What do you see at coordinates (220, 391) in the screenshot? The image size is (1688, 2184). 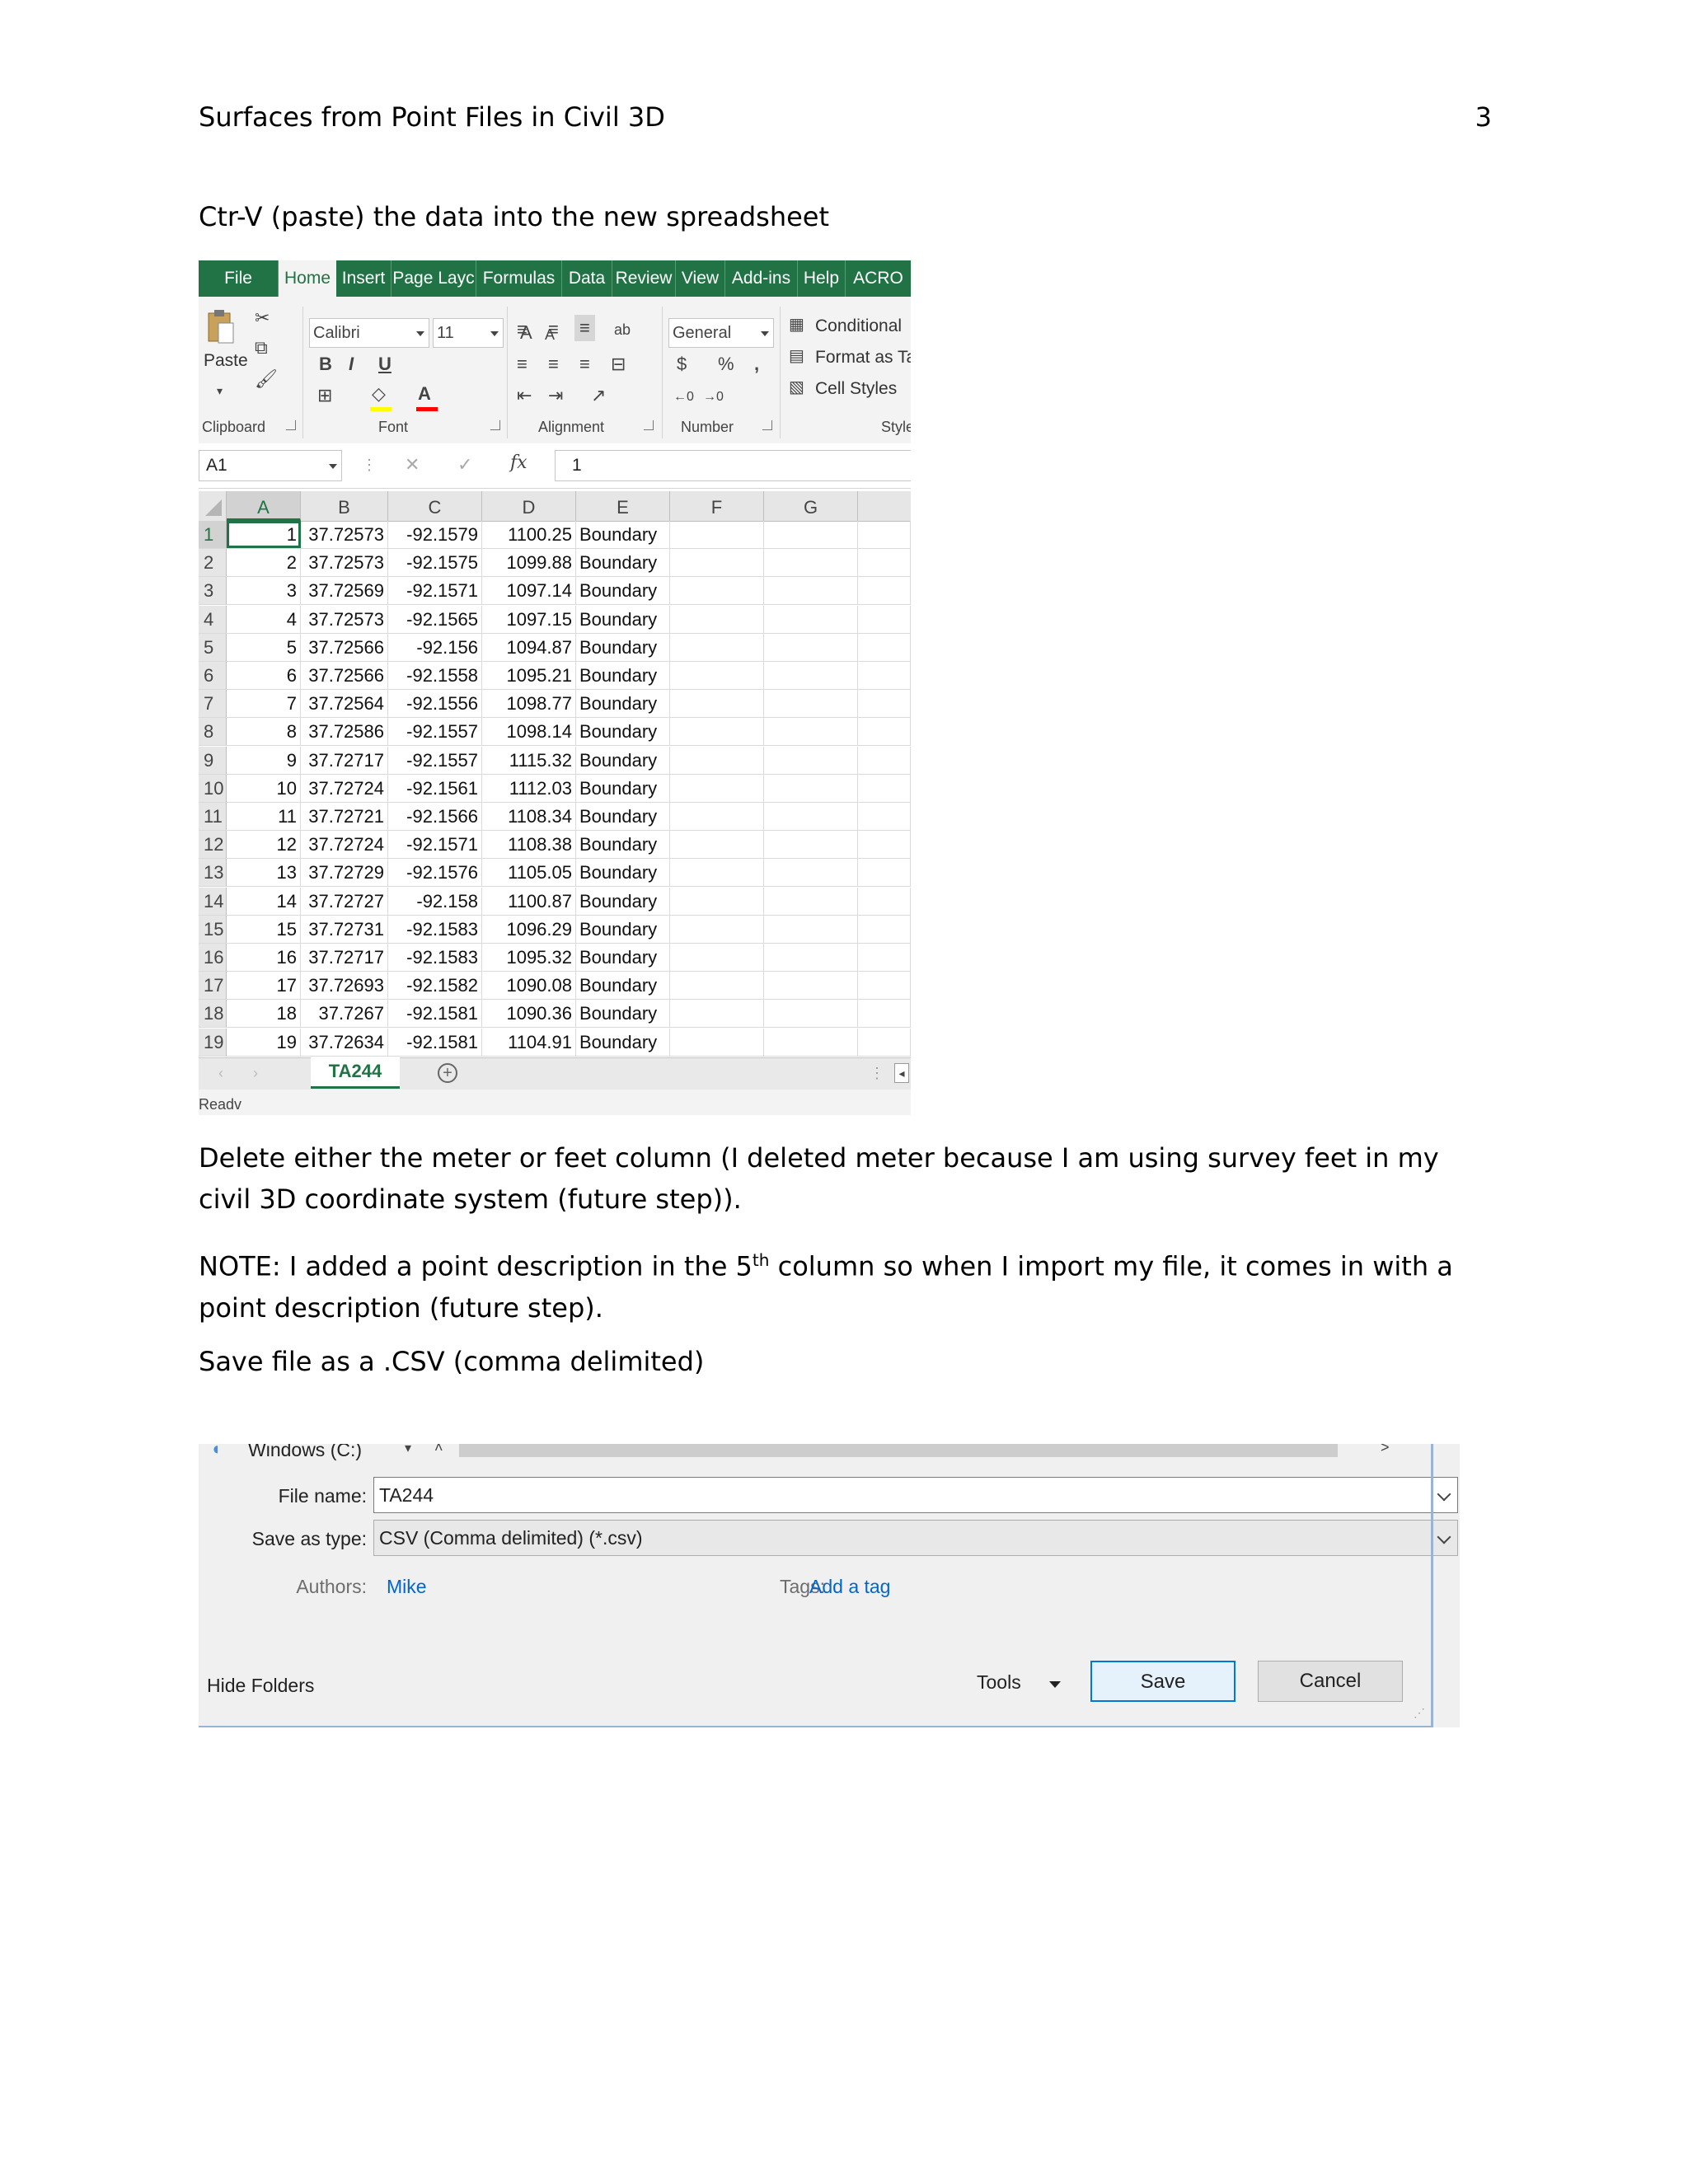 I see `paste-dropdown-icon: ▾` at bounding box center [220, 391].